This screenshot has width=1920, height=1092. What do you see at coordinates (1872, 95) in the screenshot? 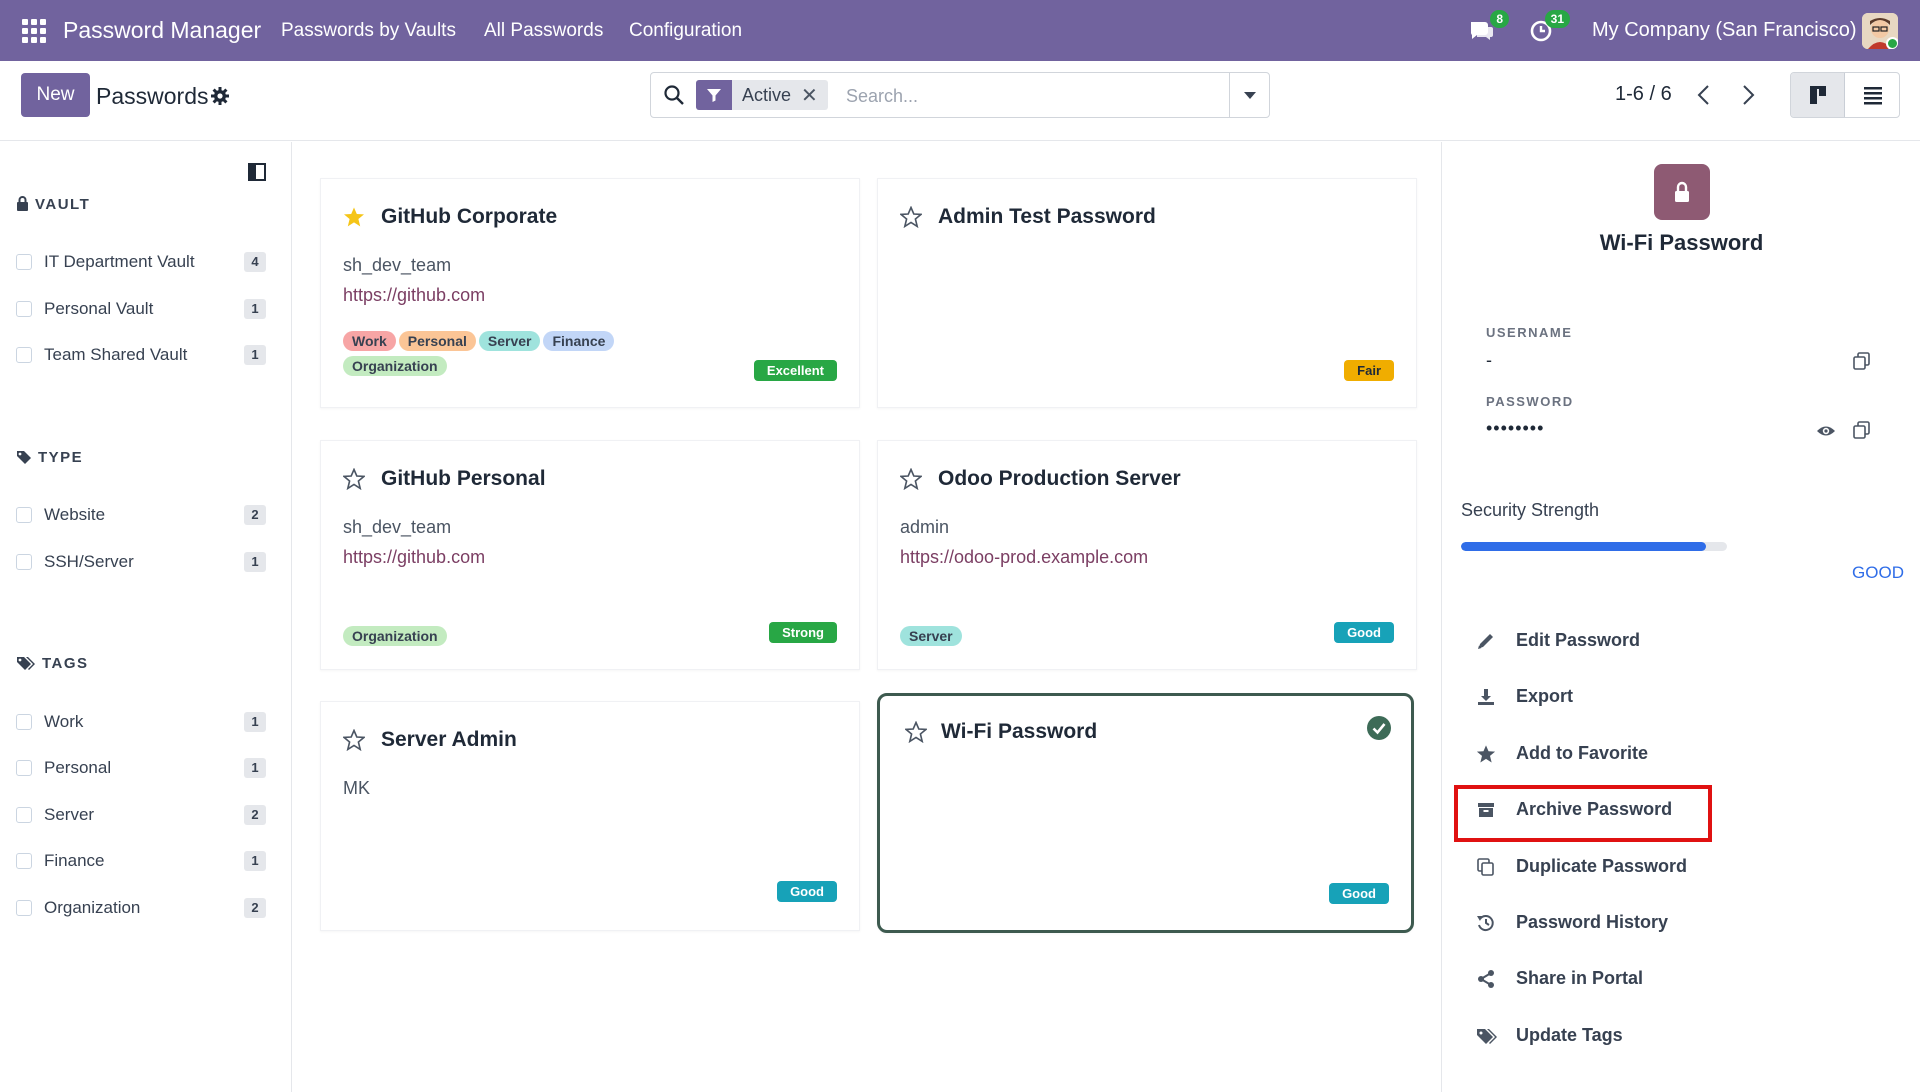
I see `list-view-button` at bounding box center [1872, 95].